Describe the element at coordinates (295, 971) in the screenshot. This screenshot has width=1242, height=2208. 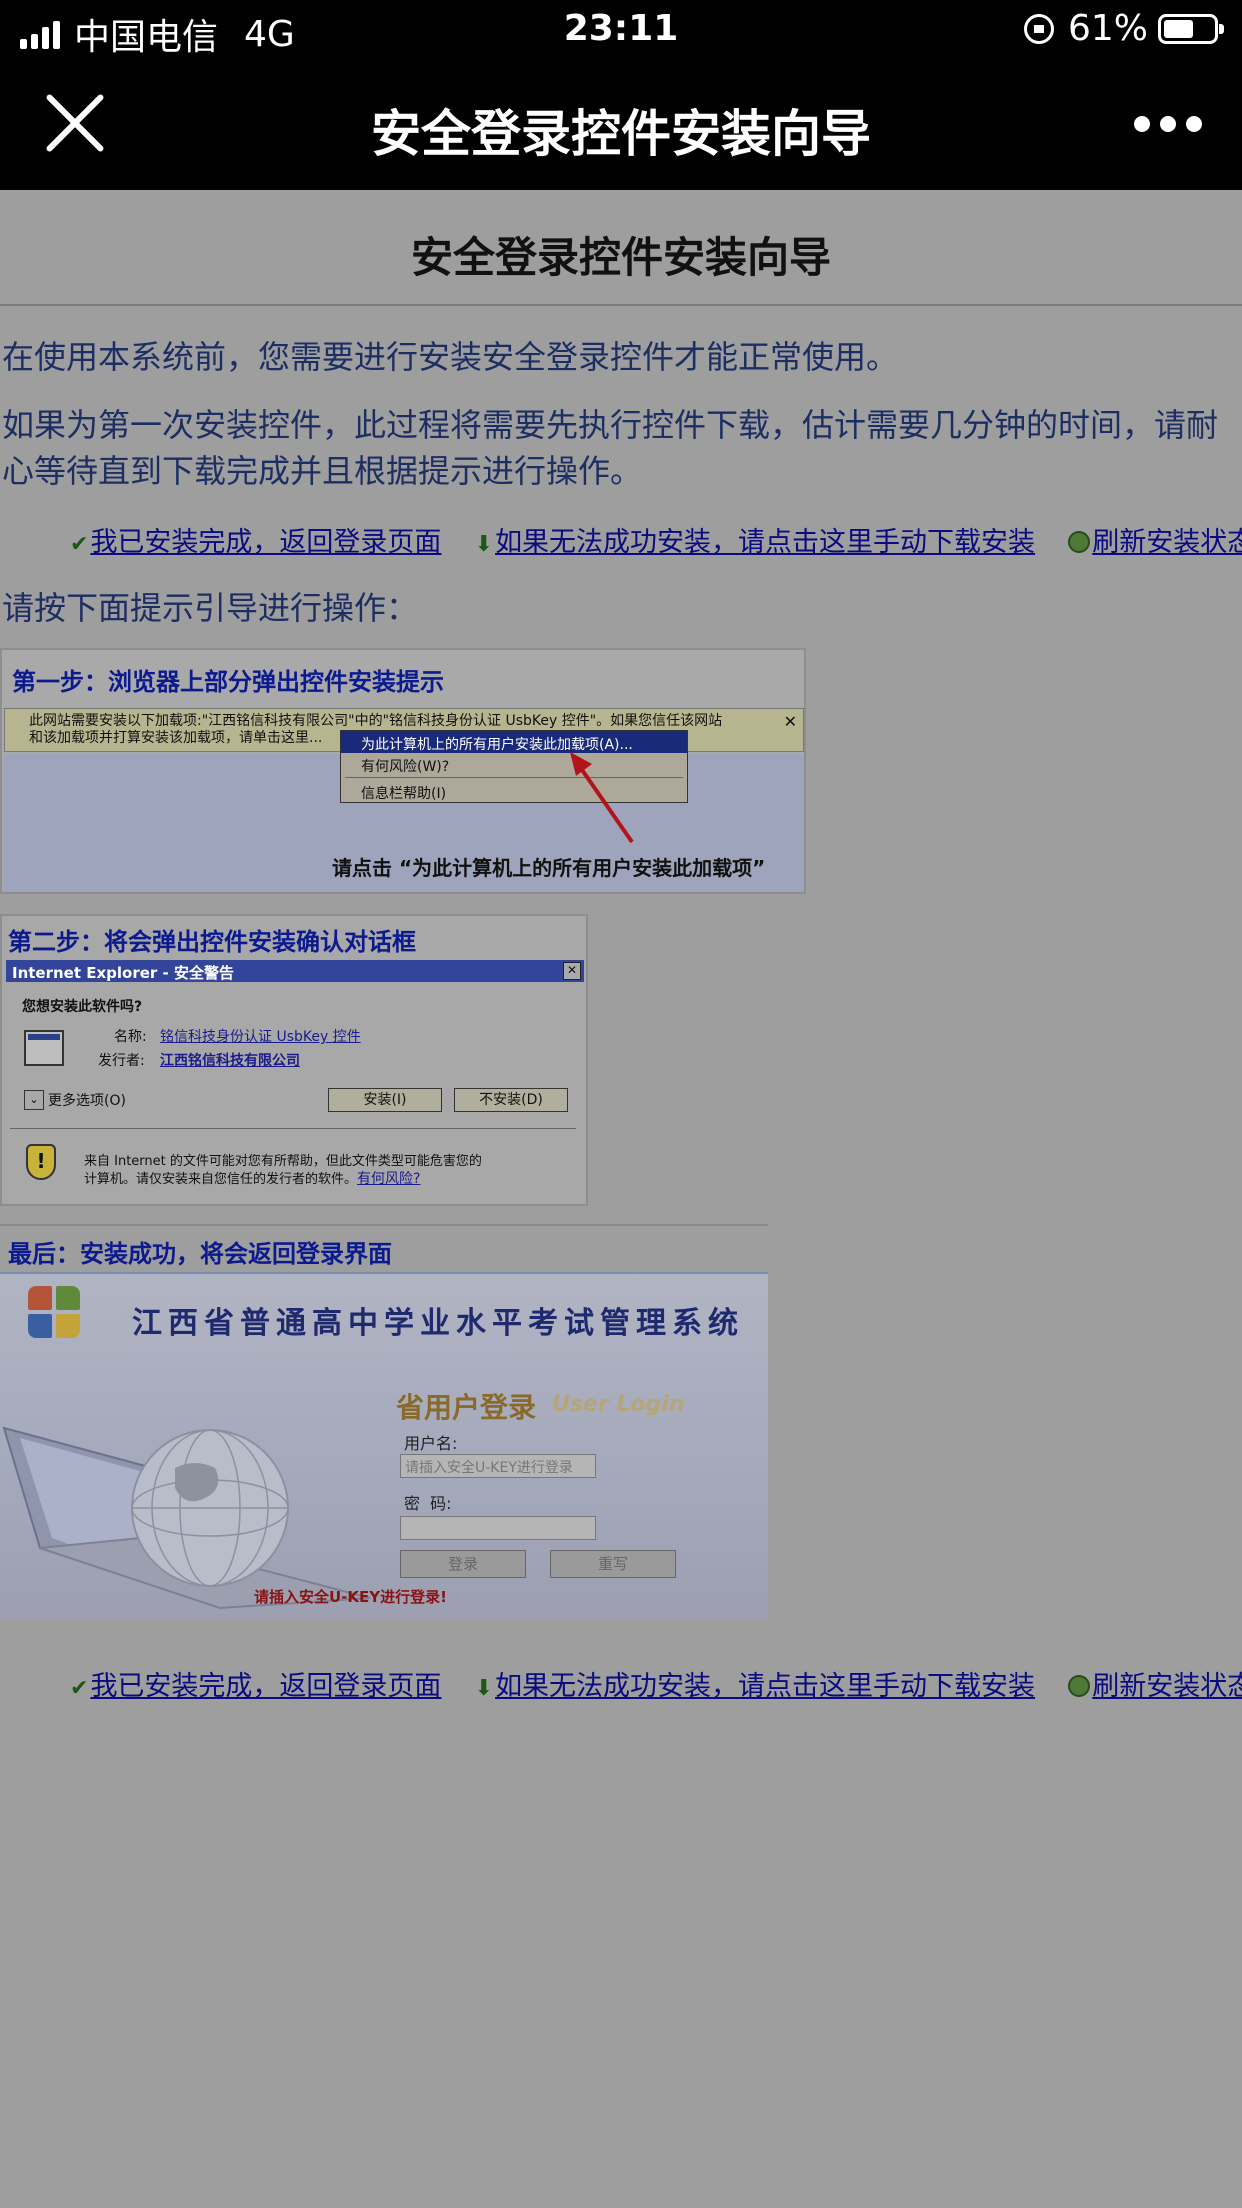
I see `dialog-title-bar: Internet Explorer - 安全警告 ✕` at that location.